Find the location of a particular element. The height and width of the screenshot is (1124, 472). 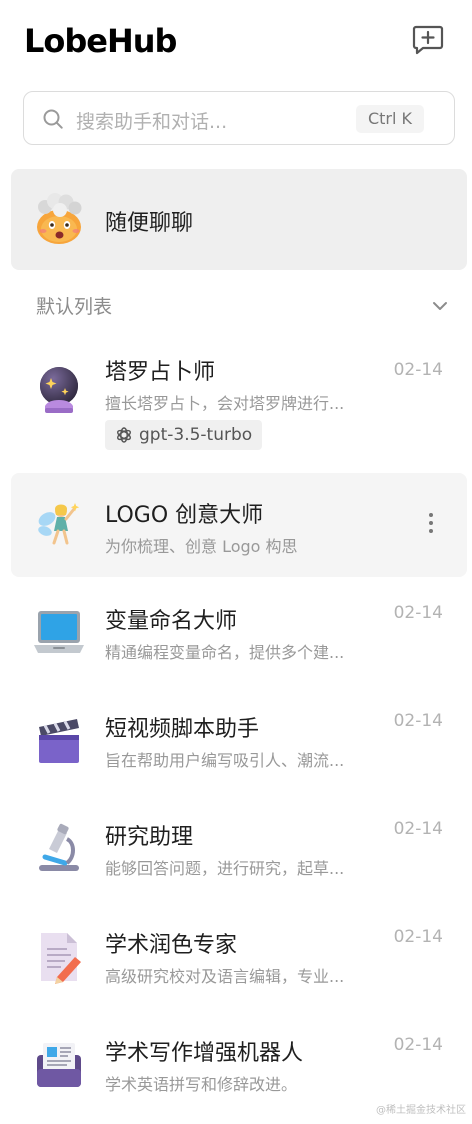

random-chat-label: 随便聊聊 is located at coordinates (149, 223).